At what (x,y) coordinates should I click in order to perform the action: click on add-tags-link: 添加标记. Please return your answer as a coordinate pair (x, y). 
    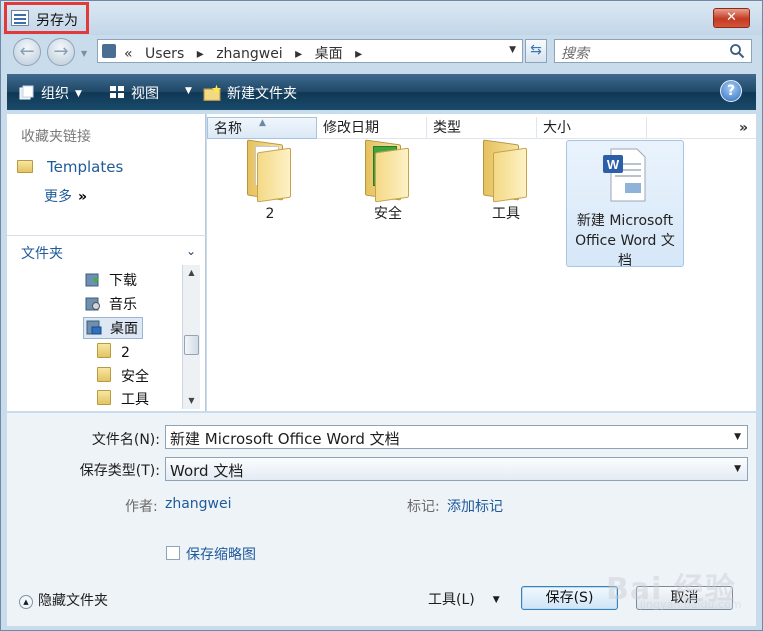
    Looking at the image, I should click on (475, 506).